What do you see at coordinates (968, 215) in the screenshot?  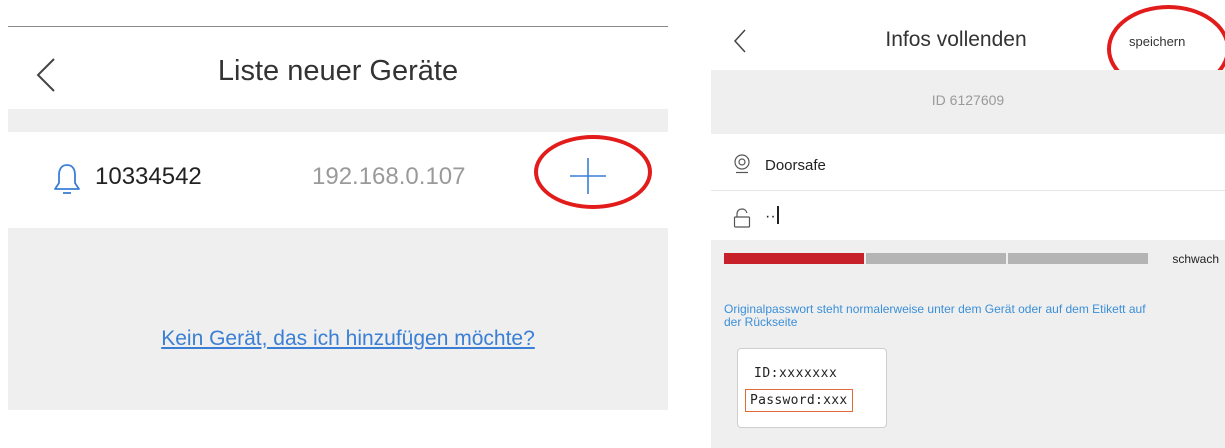 I see `password-row` at bounding box center [968, 215].